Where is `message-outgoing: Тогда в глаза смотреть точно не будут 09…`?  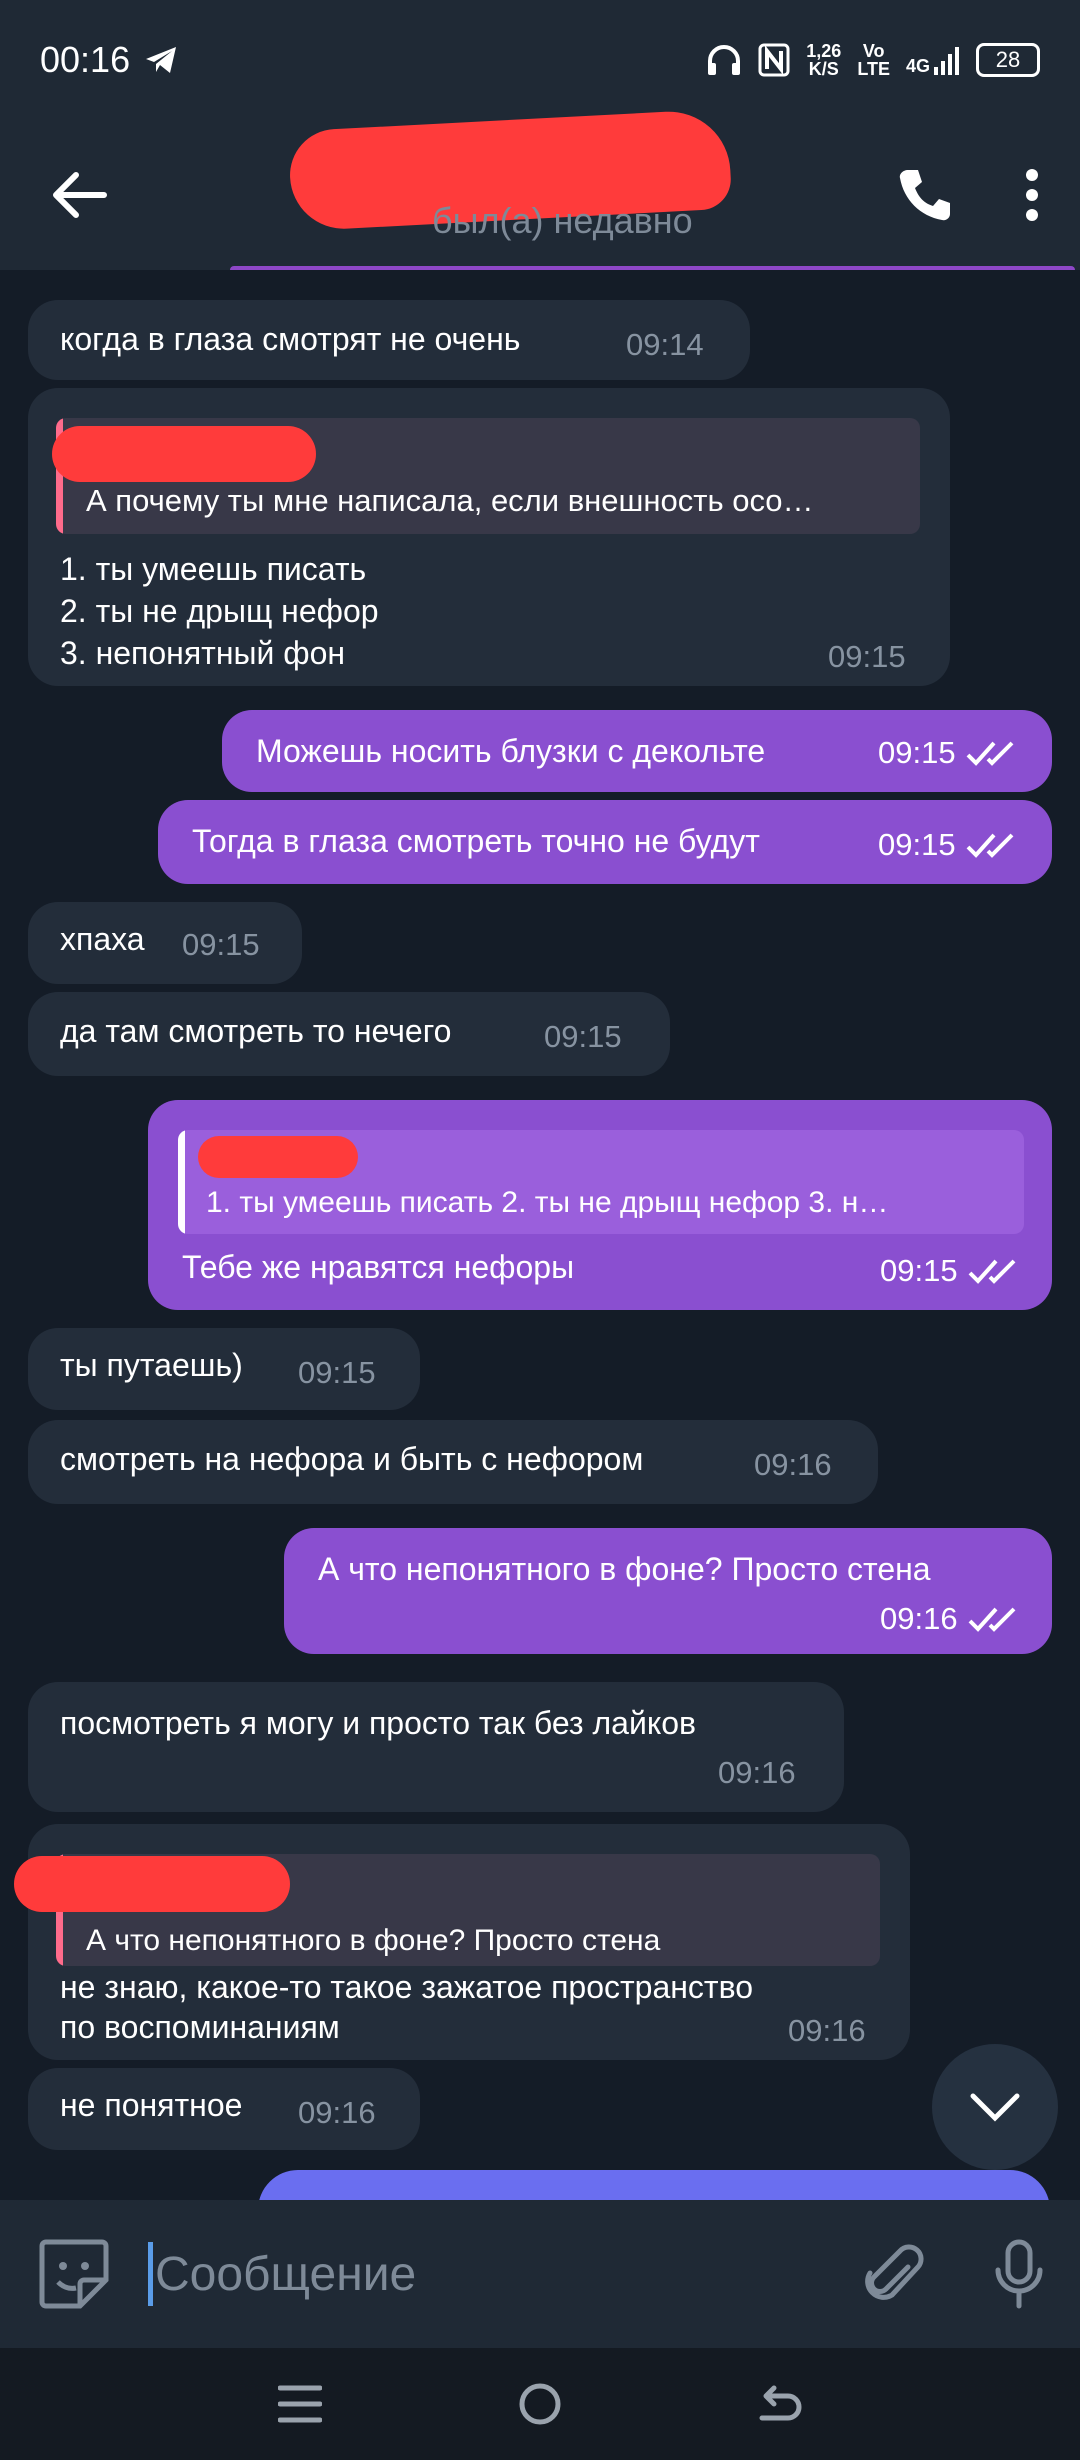
message-outgoing: Тогда в глаза смотреть точно не будут 09… is located at coordinates (605, 842).